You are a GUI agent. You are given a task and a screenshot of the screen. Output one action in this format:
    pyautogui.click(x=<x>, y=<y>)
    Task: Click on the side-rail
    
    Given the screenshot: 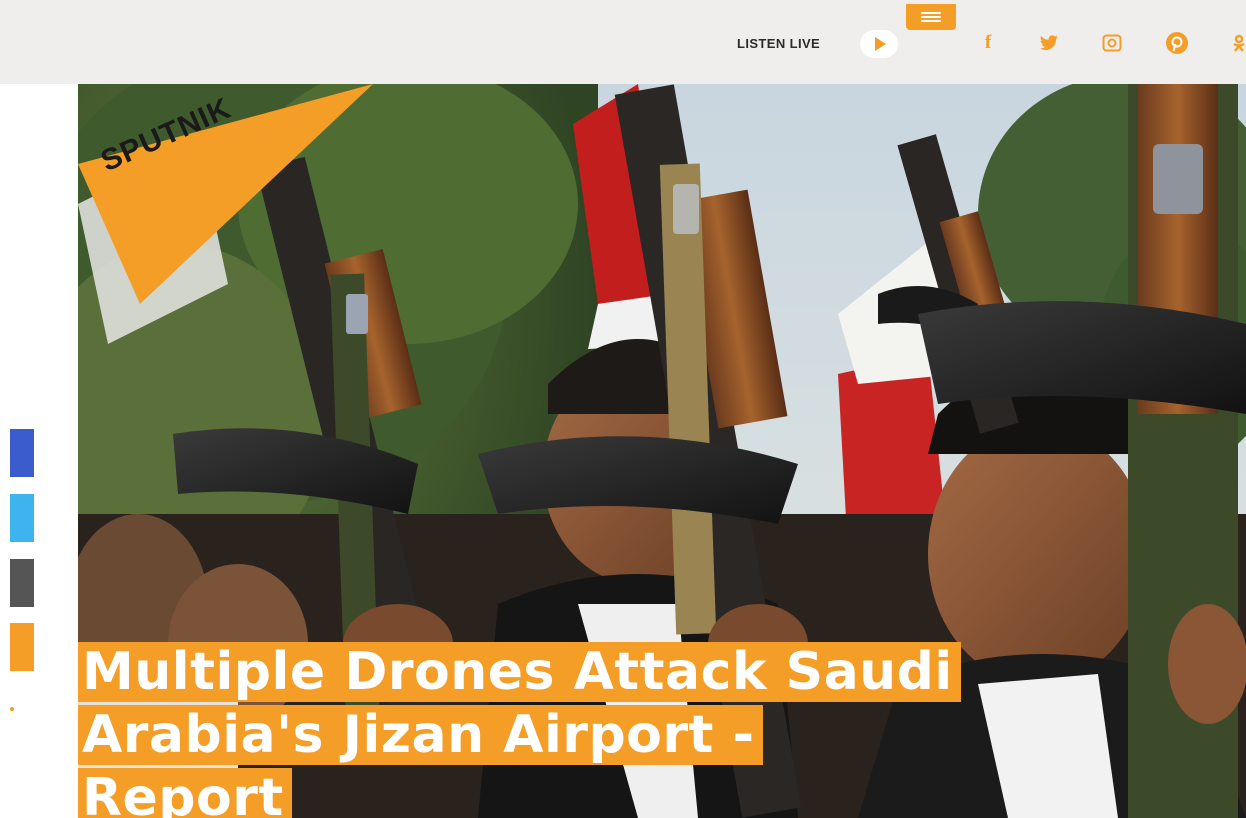 What is the action you would take?
    pyautogui.click(x=44, y=544)
    